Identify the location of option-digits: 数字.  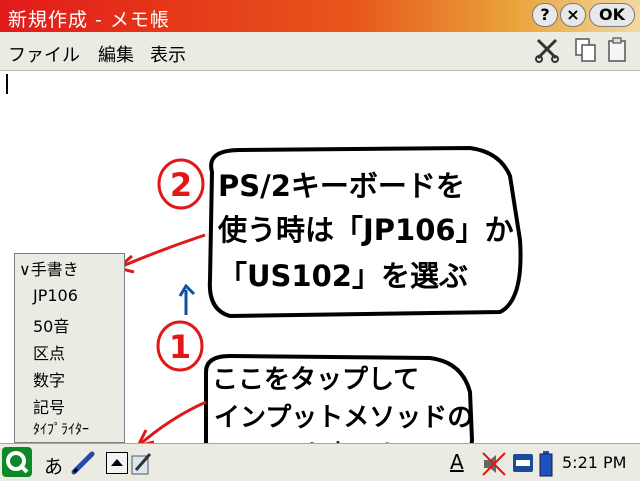
(49, 379).